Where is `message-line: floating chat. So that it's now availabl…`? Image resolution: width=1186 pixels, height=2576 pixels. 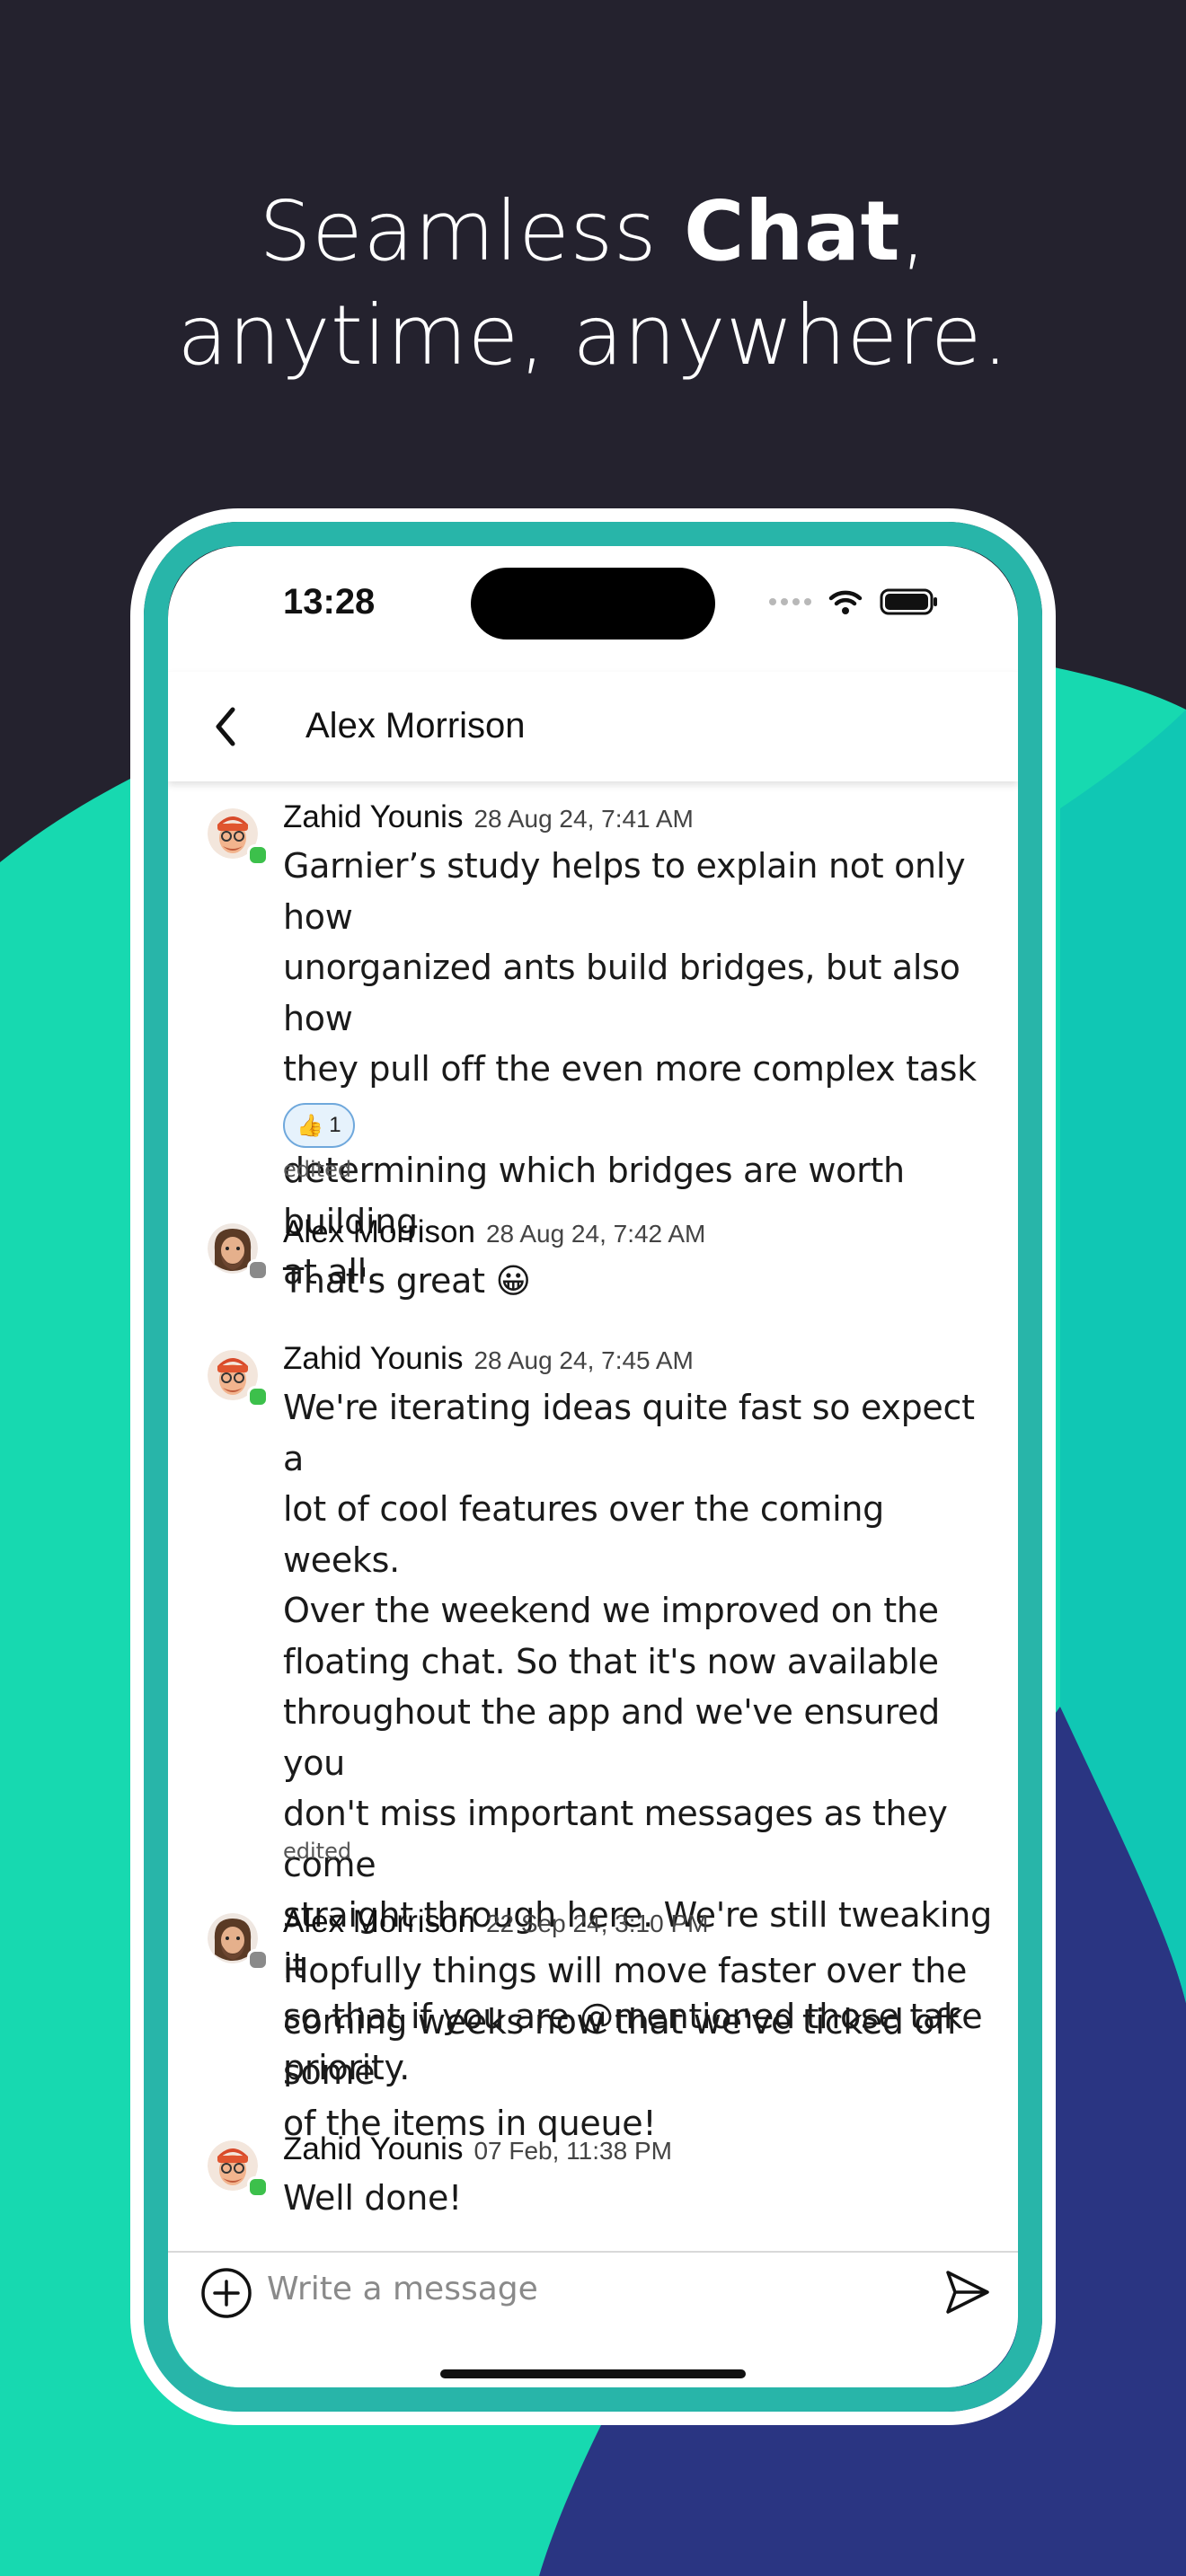 message-line: floating chat. So that it's now availabl… is located at coordinates (611, 1661).